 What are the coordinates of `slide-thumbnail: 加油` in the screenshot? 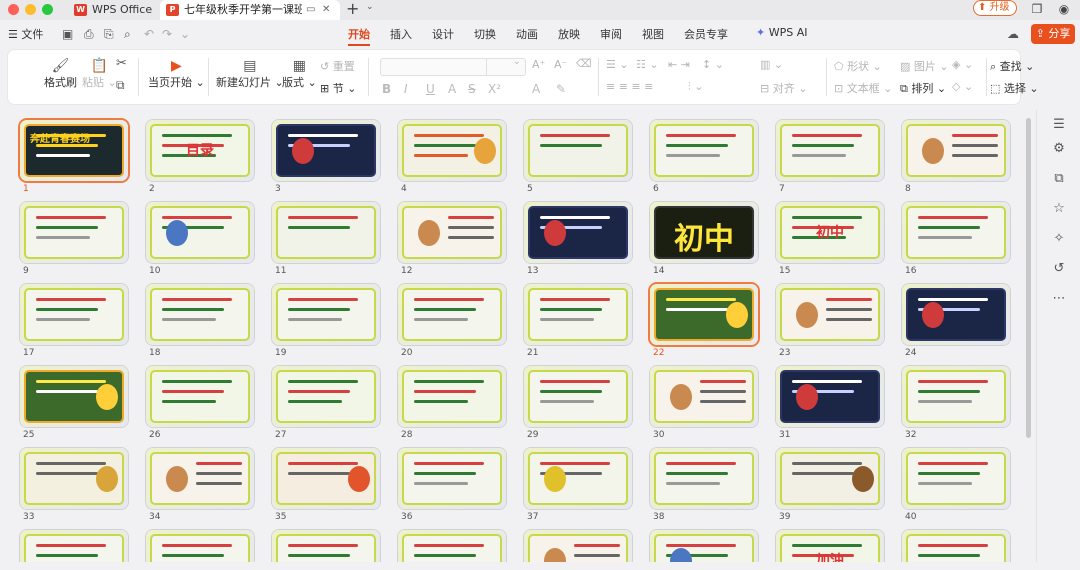 It's located at (830, 546).